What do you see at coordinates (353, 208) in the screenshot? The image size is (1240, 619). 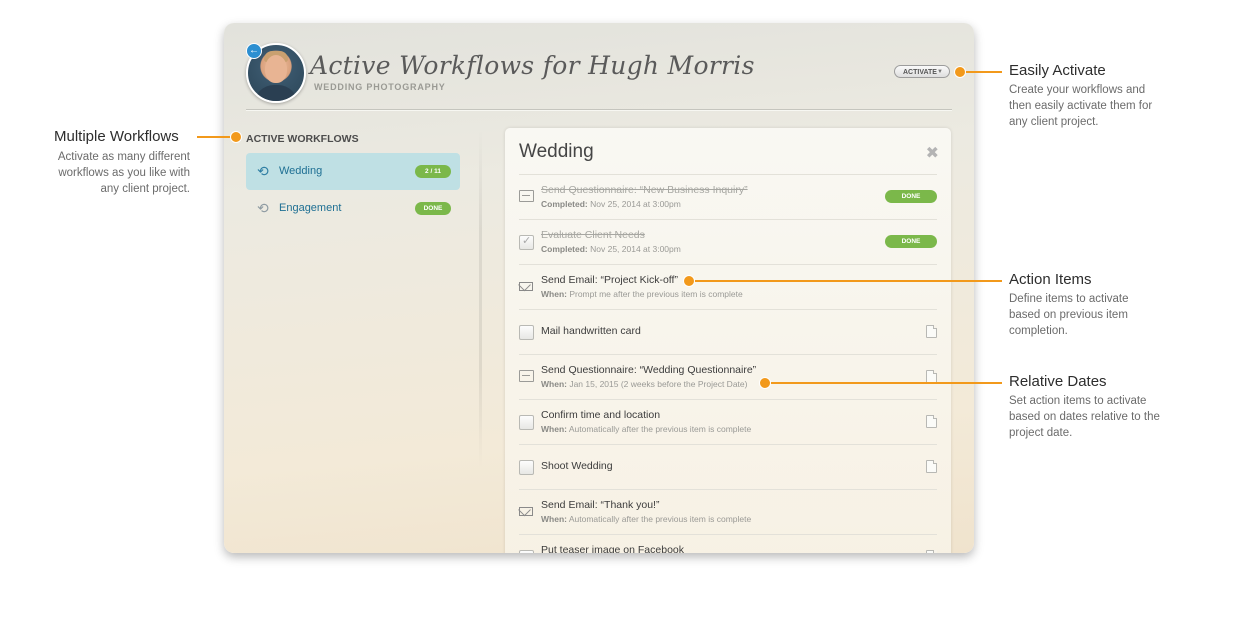 I see `sidebar-item-engagement: ⟲ Engagement DONE` at bounding box center [353, 208].